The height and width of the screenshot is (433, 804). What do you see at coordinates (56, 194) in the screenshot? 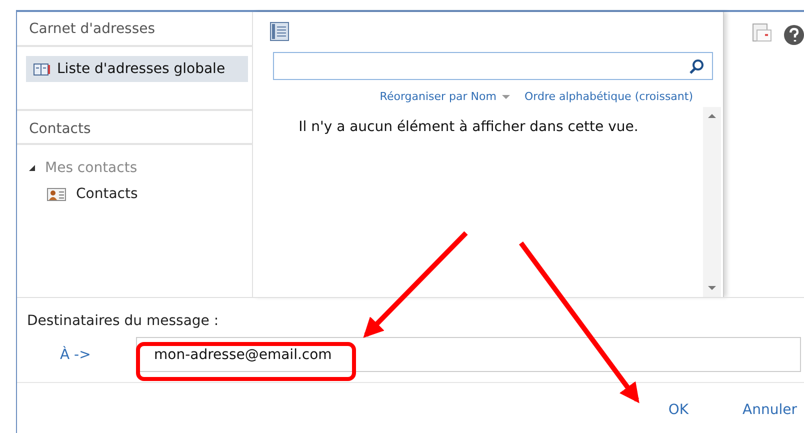
I see `contact-card-icon` at bounding box center [56, 194].